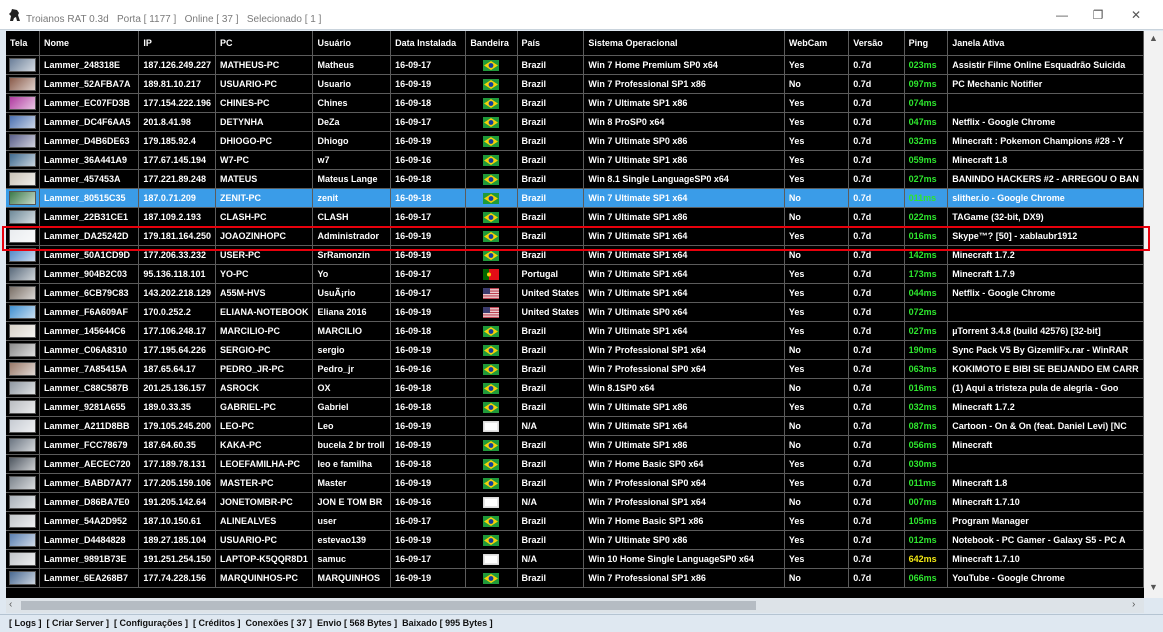 This screenshot has height=632, width=1163. I want to click on column-header-ping: Ping, so click(926, 43).